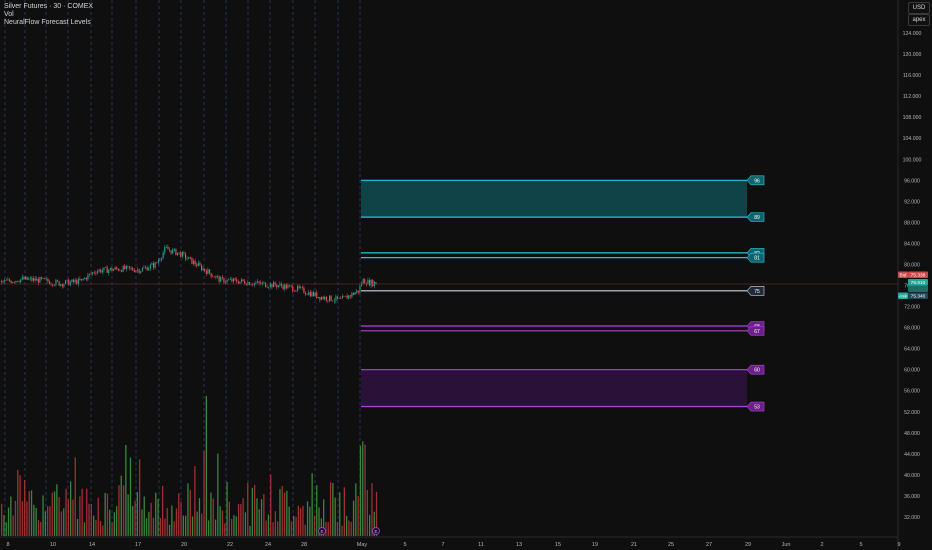 The image size is (932, 550). Describe the element at coordinates (595, 545) in the screenshot. I see `time-tick-label: 19` at that location.